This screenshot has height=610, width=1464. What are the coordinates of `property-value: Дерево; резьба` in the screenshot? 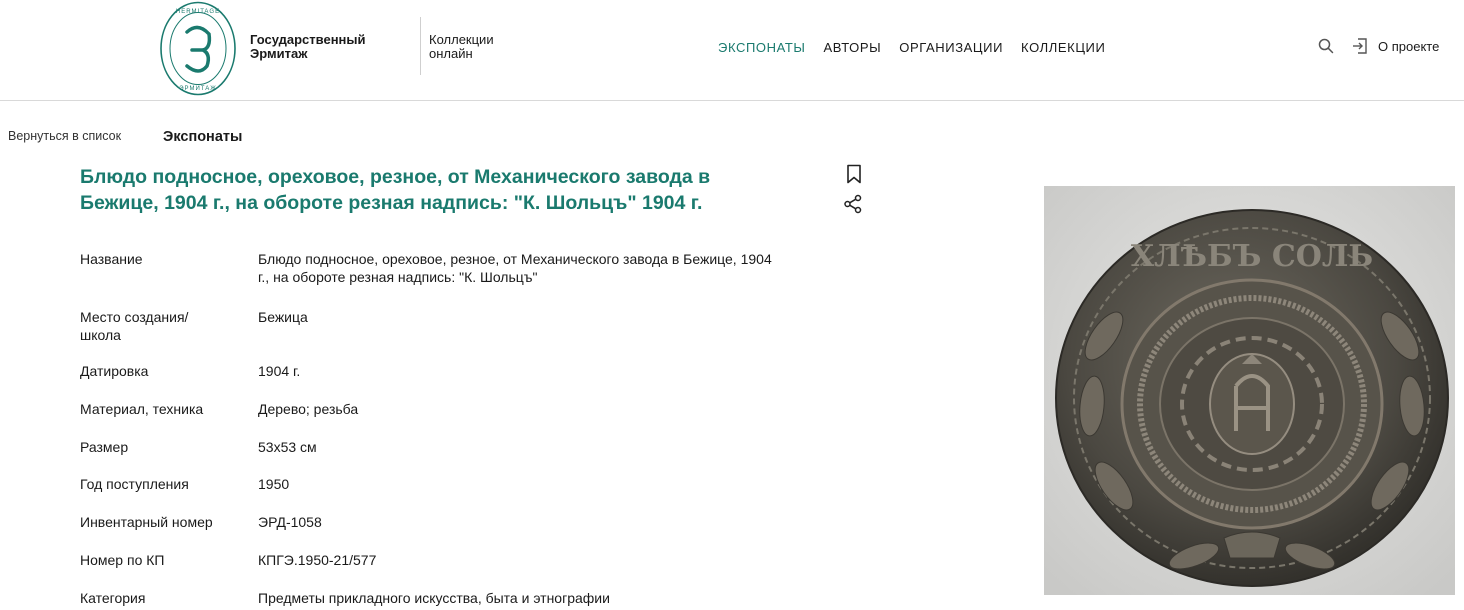 It's located at (518, 409).